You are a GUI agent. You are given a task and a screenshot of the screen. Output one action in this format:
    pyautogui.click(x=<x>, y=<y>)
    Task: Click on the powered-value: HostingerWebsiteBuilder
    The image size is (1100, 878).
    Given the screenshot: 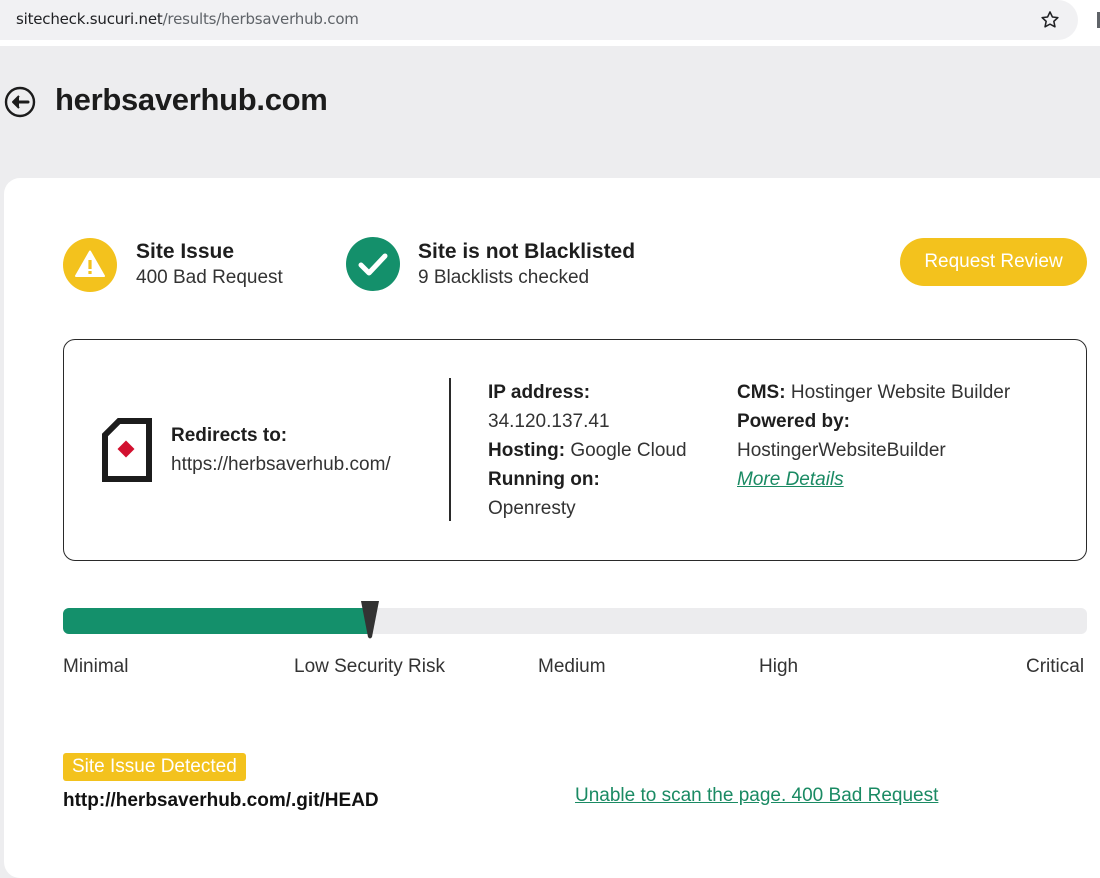 What is the action you would take?
    pyautogui.click(x=841, y=450)
    